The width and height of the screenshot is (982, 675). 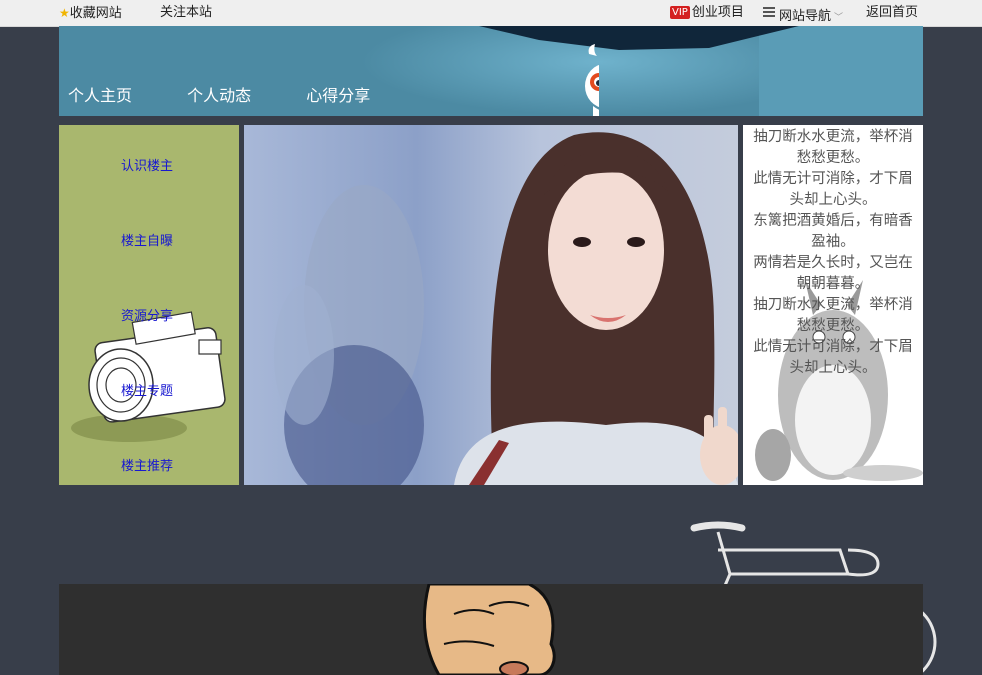 I want to click on home-label: 返回首页, so click(x=892, y=12).